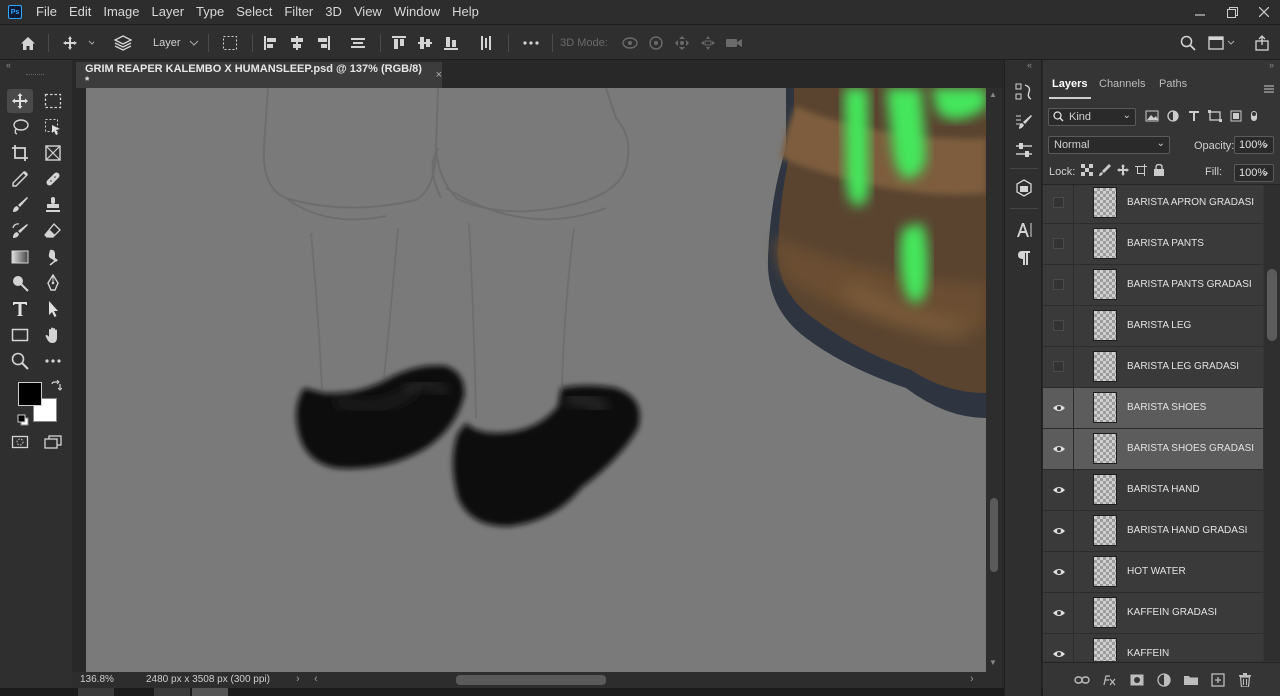 The height and width of the screenshot is (696, 1280). What do you see at coordinates (1189, 284) in the screenshot?
I see `layer-name: BARISTA PANTS GRADASI` at bounding box center [1189, 284].